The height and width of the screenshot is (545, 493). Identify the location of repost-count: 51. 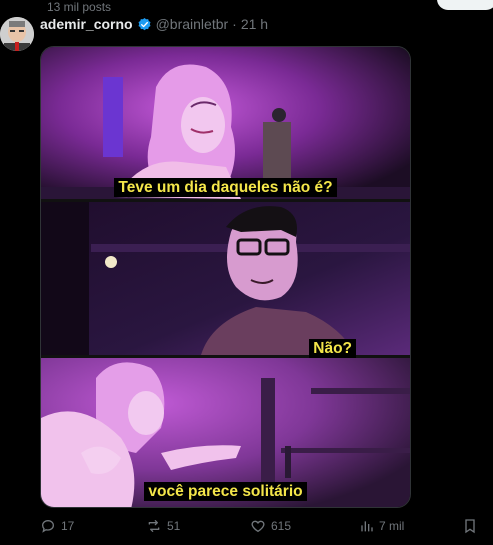
(174, 526).